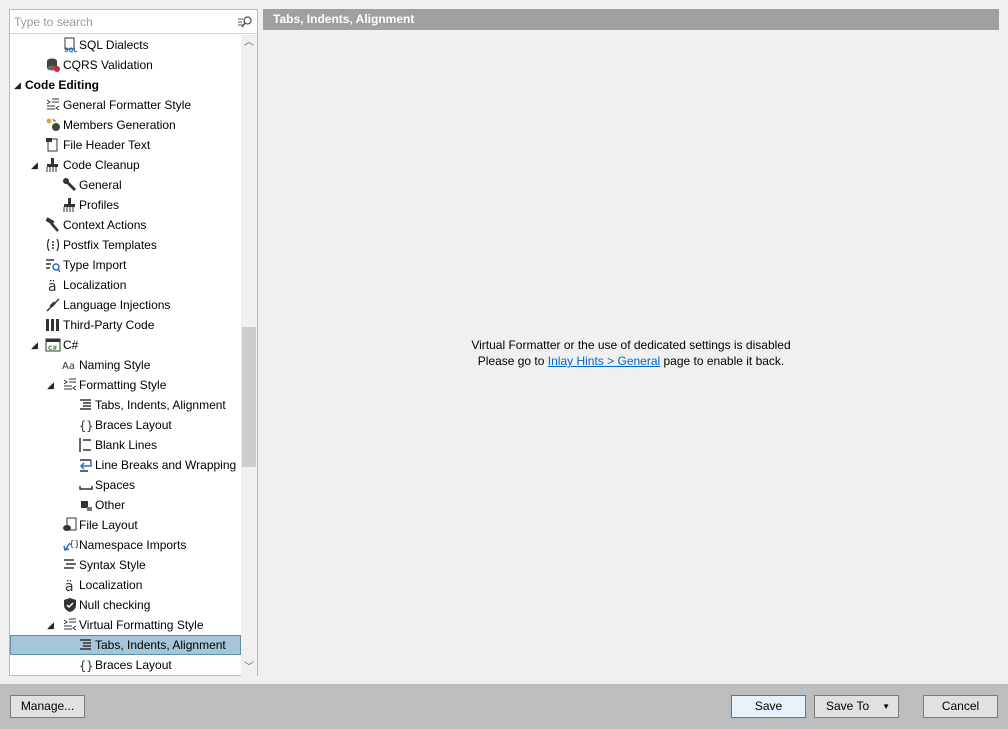  What do you see at coordinates (604, 361) in the screenshot?
I see `inlay-hints-link: Inlay Hints > General` at bounding box center [604, 361].